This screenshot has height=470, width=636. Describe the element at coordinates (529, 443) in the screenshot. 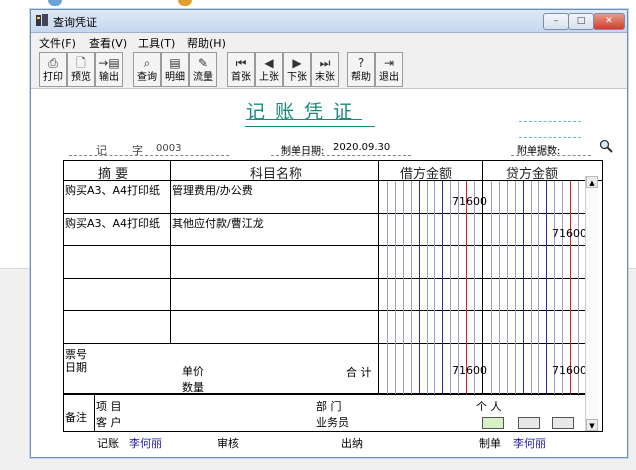

I see `maker-name: 李何丽` at that location.